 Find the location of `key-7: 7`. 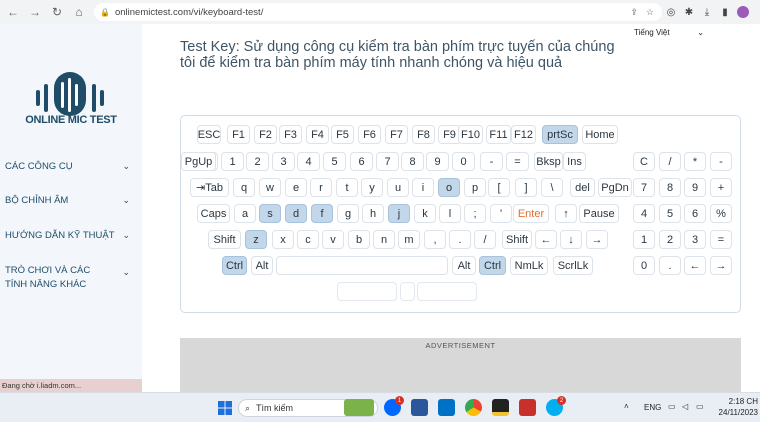

key-7: 7 is located at coordinates (387, 161).